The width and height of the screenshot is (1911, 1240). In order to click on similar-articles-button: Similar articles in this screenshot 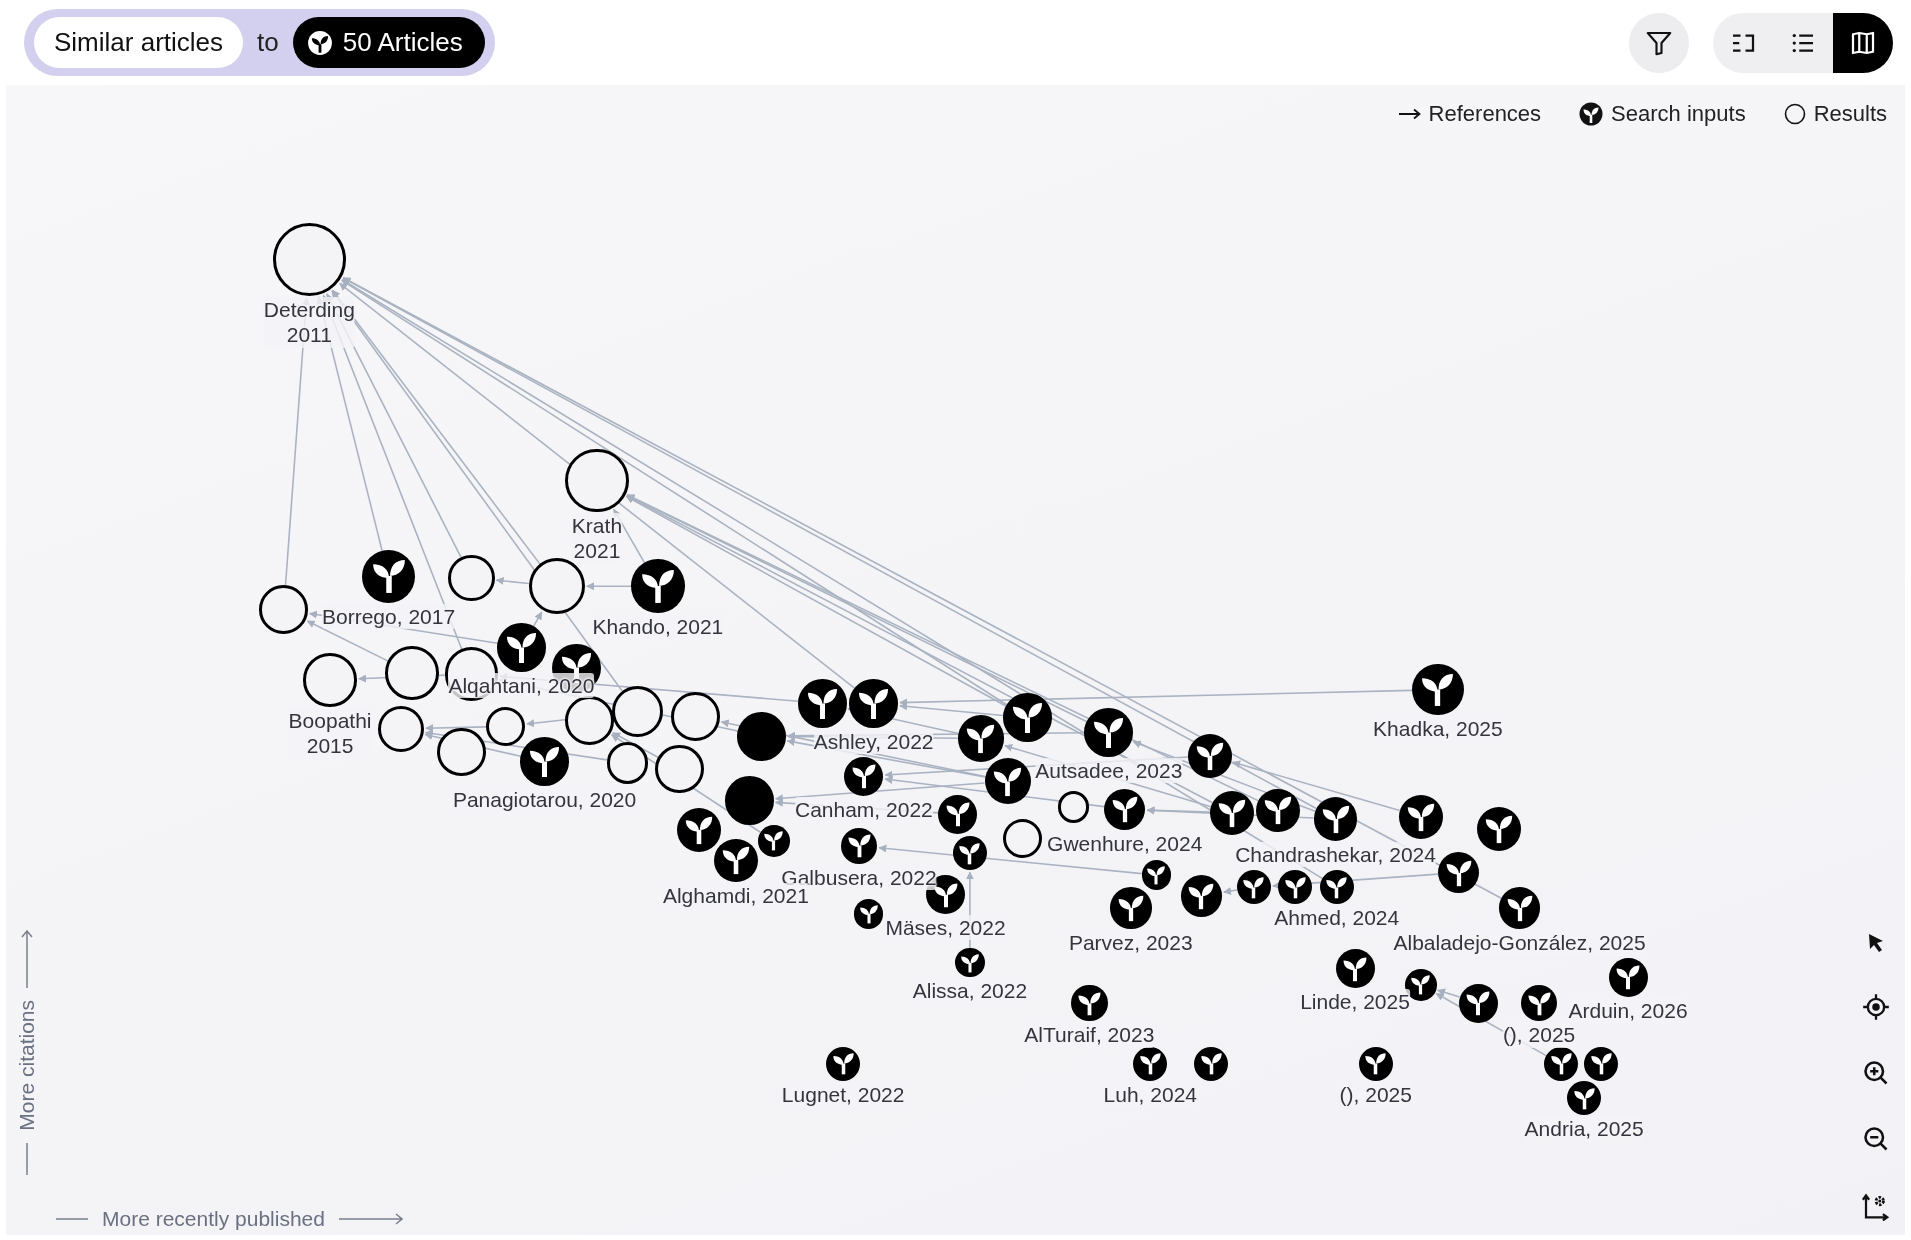, I will do `click(139, 42)`.